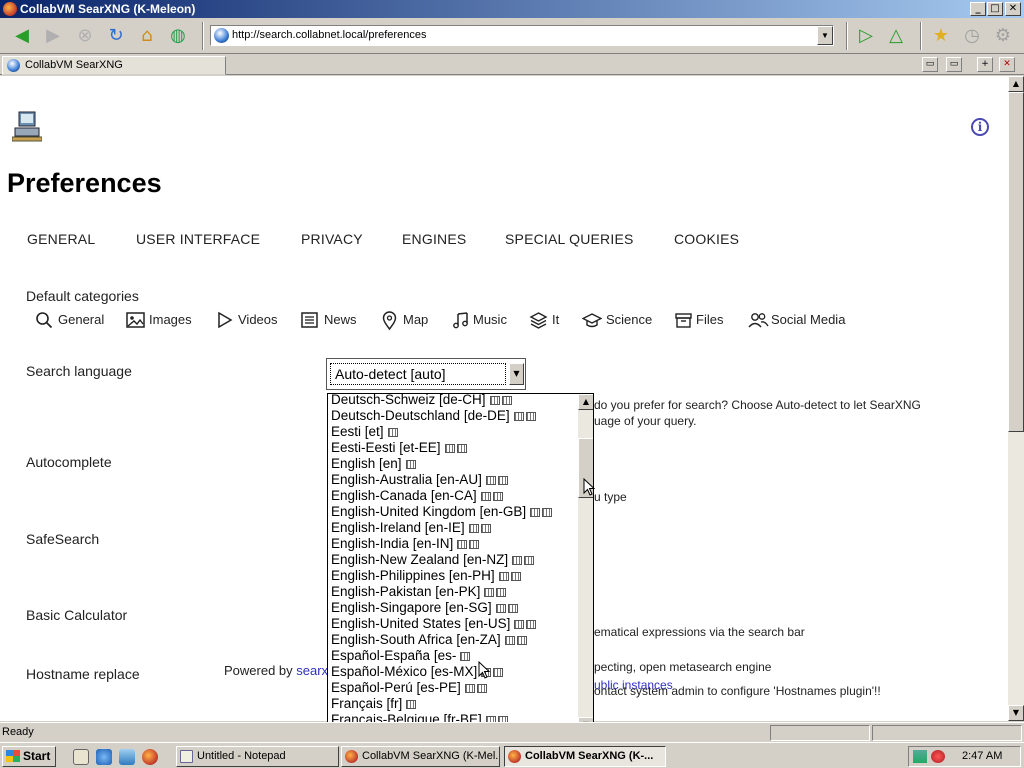 The width and height of the screenshot is (1024, 768). I want to click on history-clock-icon: ◷, so click(972, 36).